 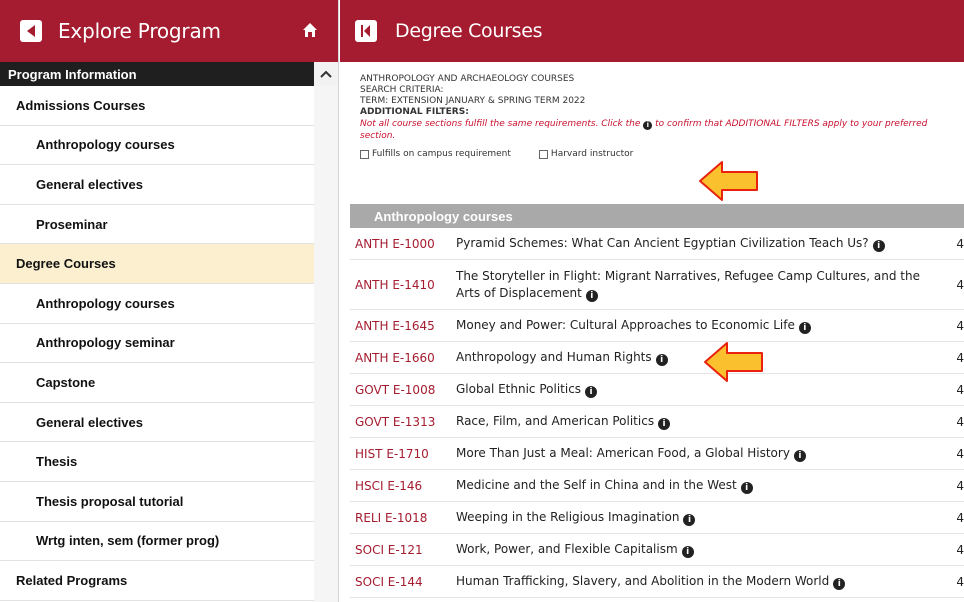 What do you see at coordinates (326, 344) in the screenshot?
I see `nav-scrollbar` at bounding box center [326, 344].